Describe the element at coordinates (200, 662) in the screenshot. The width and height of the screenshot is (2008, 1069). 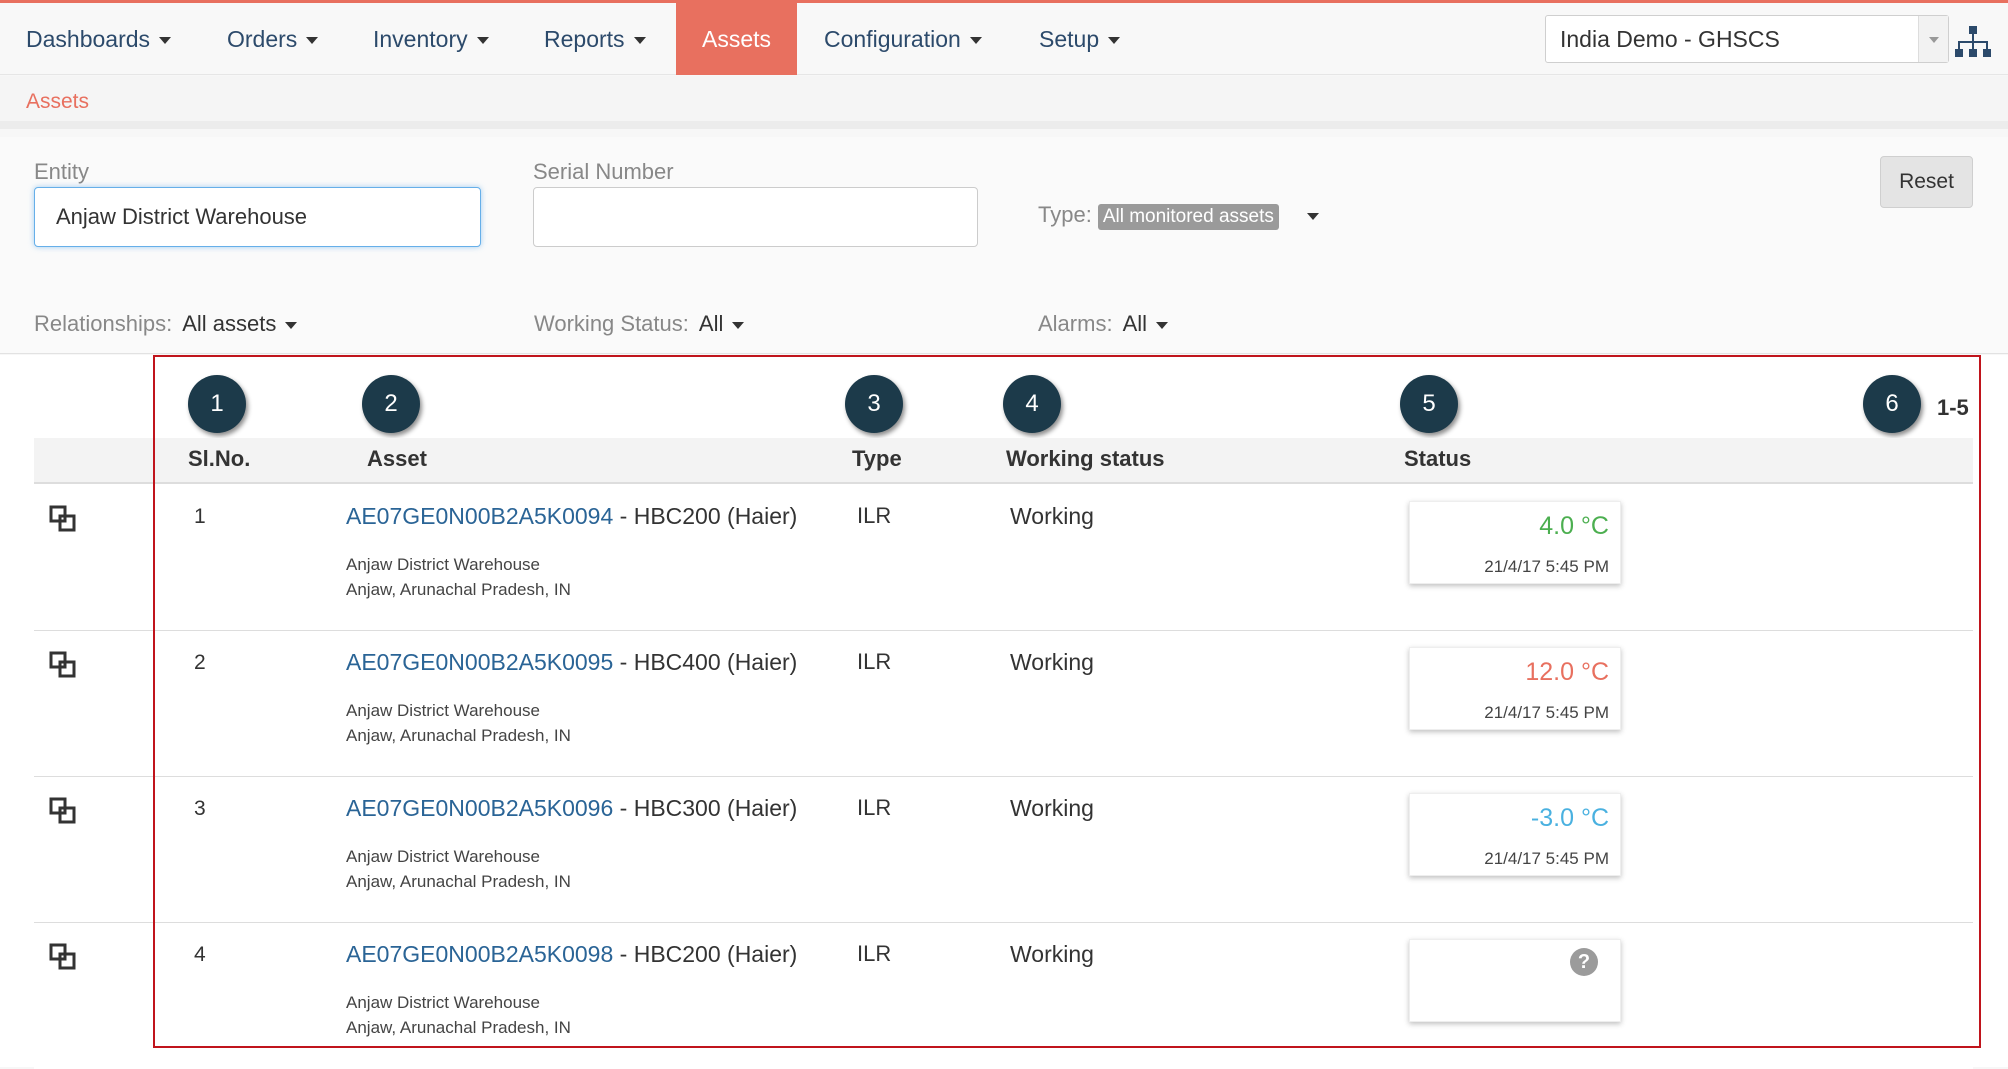
I see `sl-no: 2` at that location.